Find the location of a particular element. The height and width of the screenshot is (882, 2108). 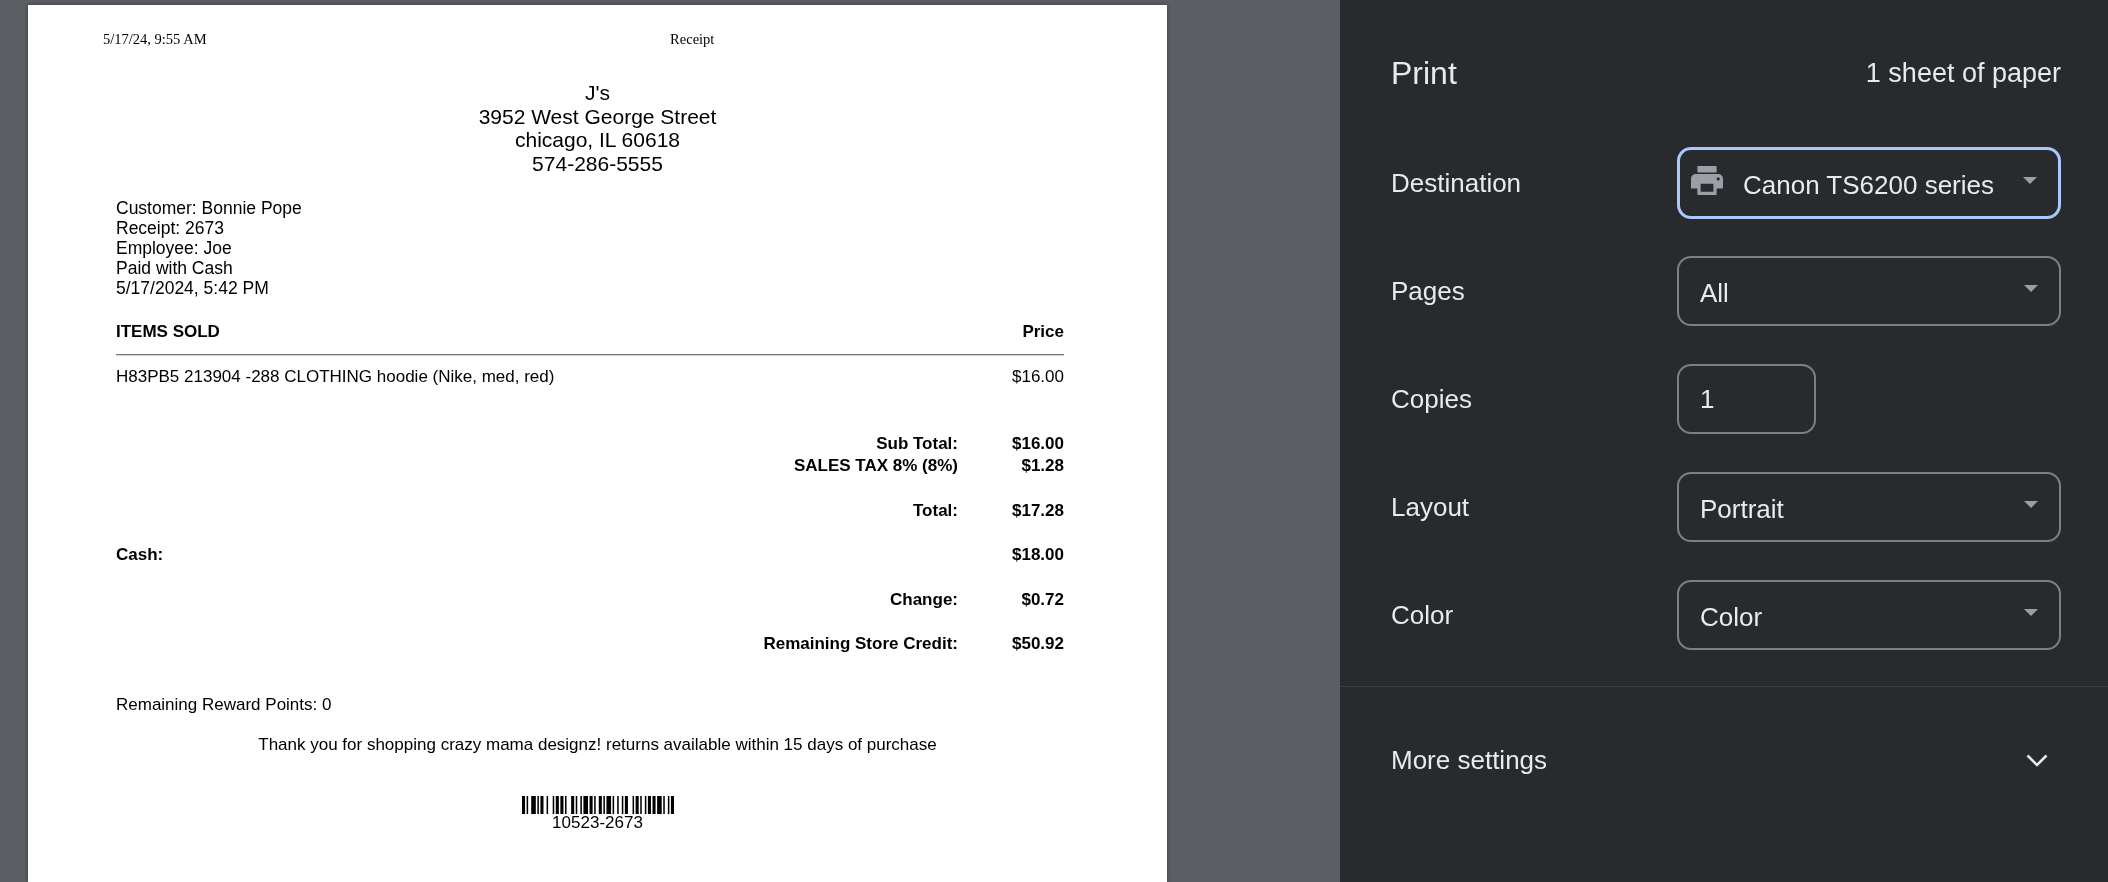

setting-label: Copies is located at coordinates (1431, 398).